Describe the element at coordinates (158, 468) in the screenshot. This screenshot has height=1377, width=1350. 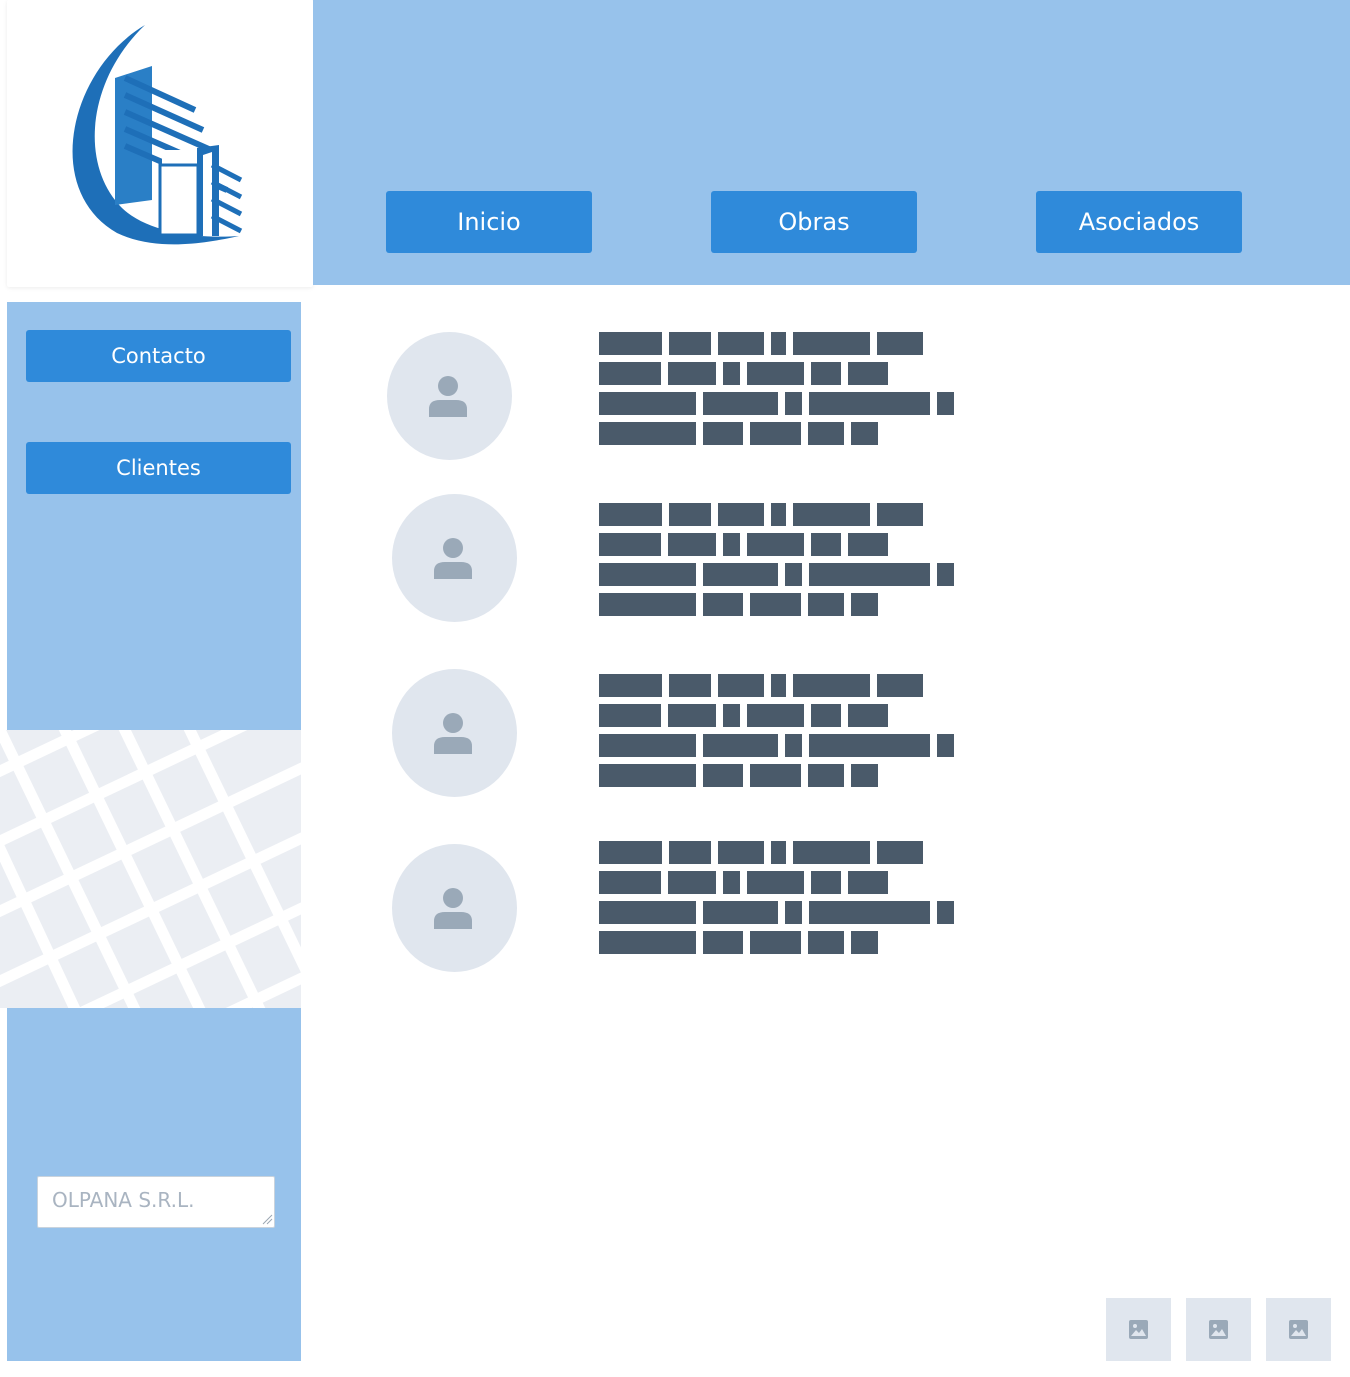
I see `clientes-button: Clientes` at that location.